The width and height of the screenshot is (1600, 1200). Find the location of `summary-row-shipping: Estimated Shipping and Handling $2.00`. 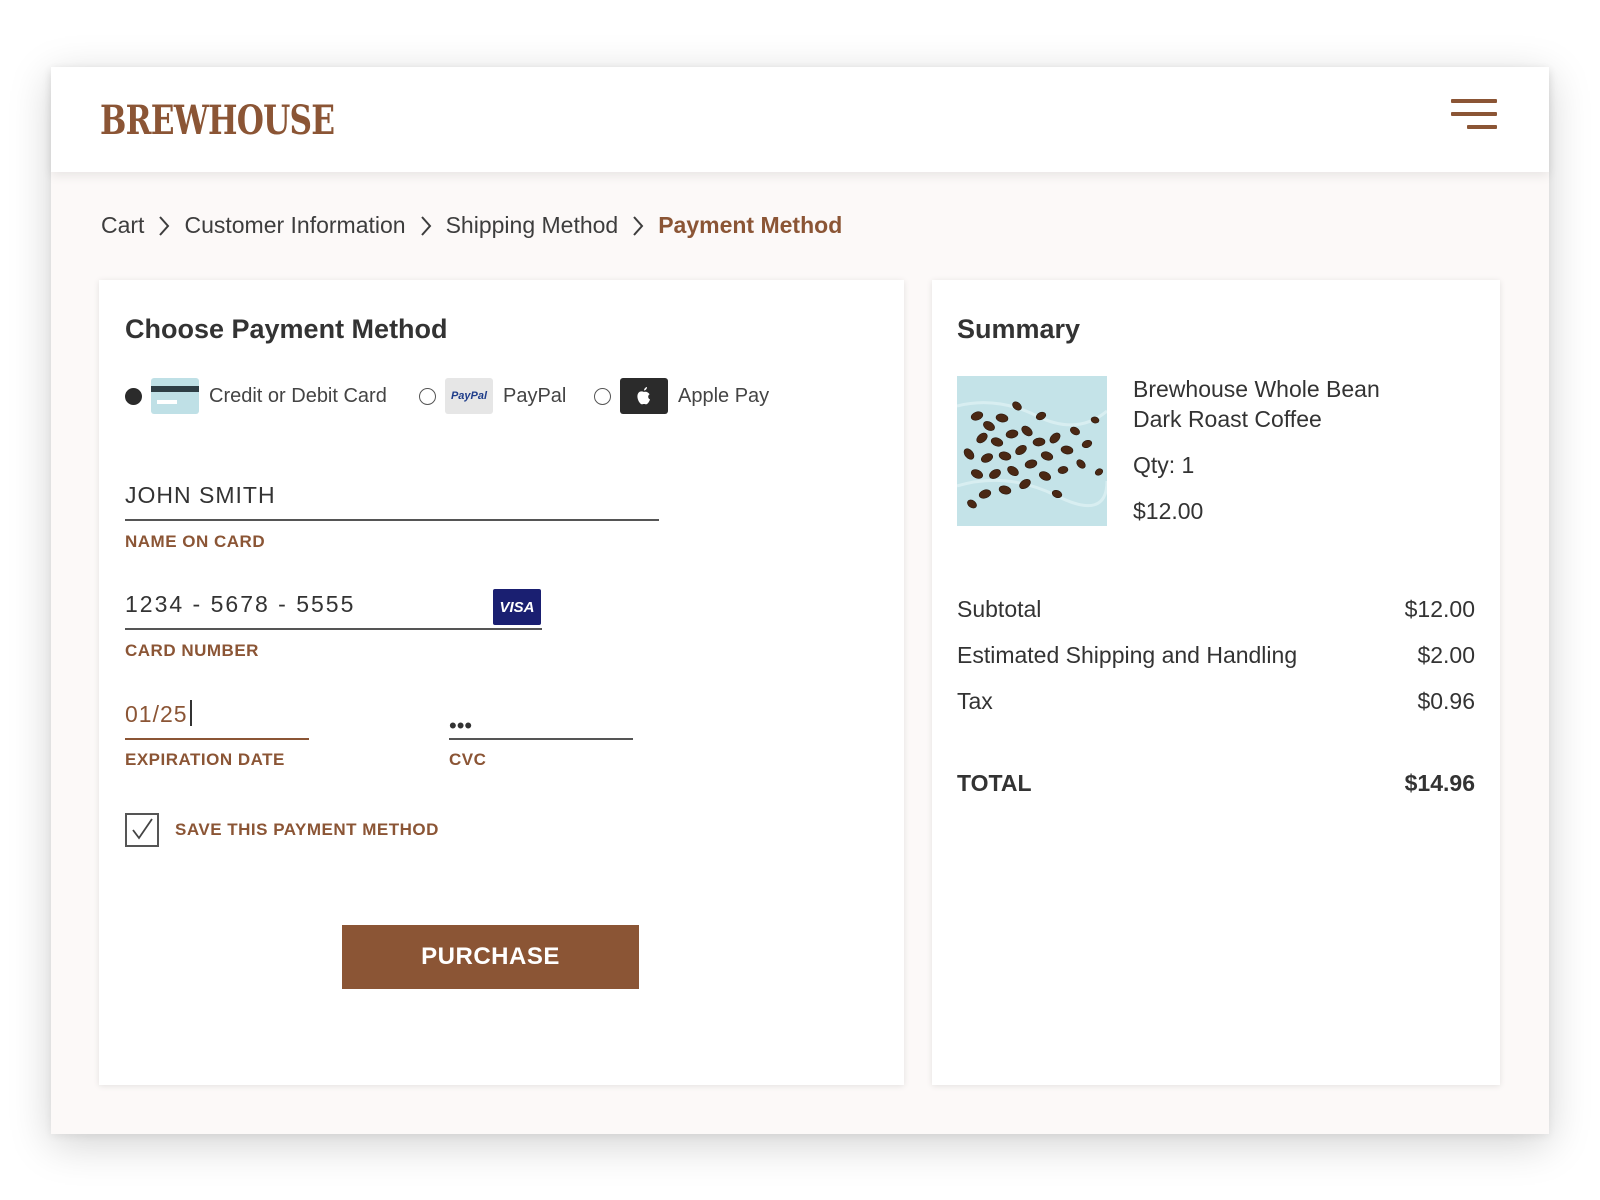

summary-row-shipping: Estimated Shipping and Handling $2.00 is located at coordinates (1216, 655).